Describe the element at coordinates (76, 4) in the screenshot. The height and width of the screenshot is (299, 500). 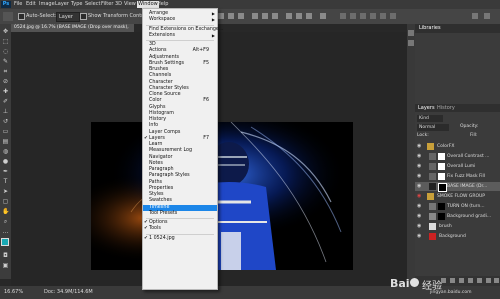
I see `menu-type: Type` at that location.